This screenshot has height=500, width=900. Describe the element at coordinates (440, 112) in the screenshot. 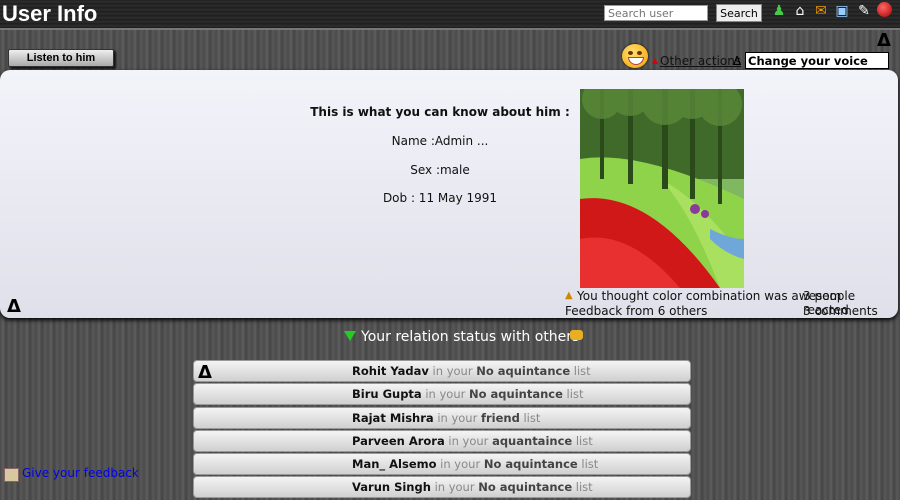

I see `profile-heading: This is what you can know about him :` at that location.